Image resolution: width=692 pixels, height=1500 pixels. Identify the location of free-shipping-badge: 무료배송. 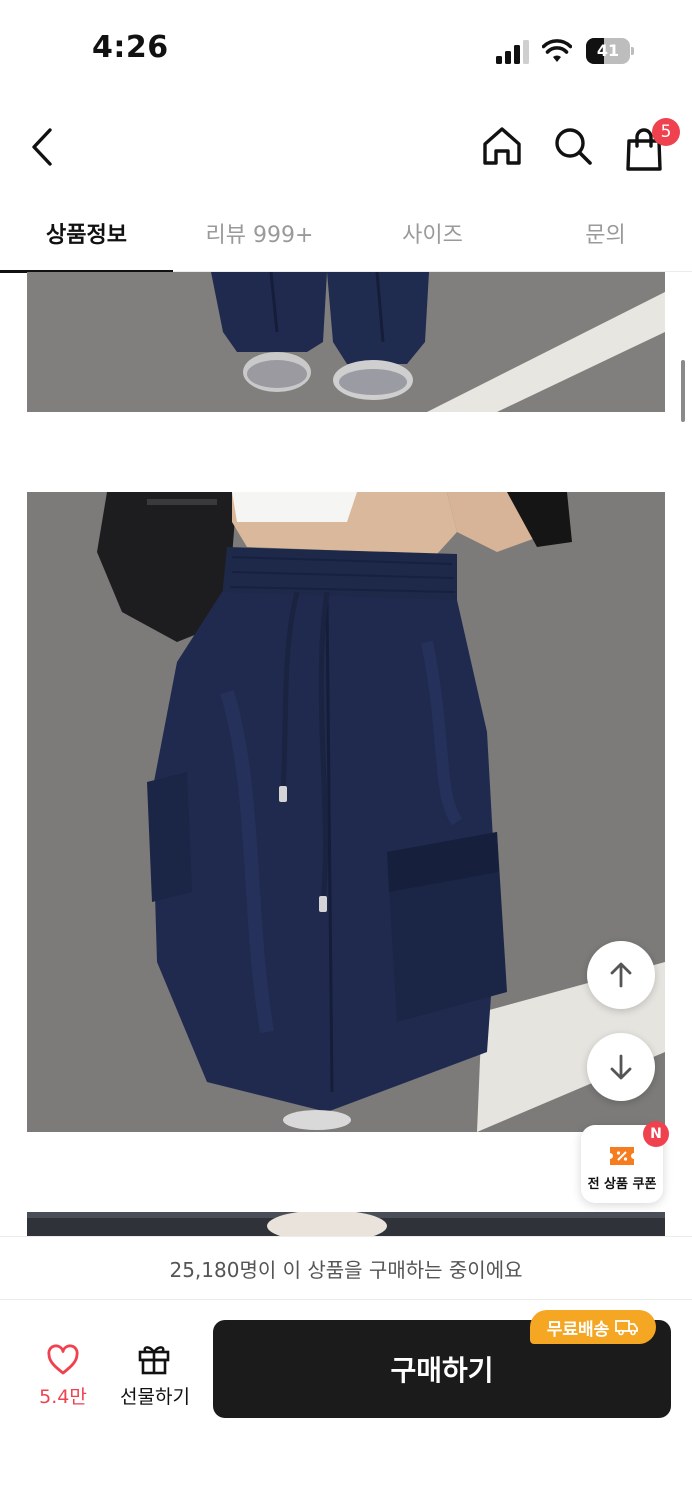
(593, 1327).